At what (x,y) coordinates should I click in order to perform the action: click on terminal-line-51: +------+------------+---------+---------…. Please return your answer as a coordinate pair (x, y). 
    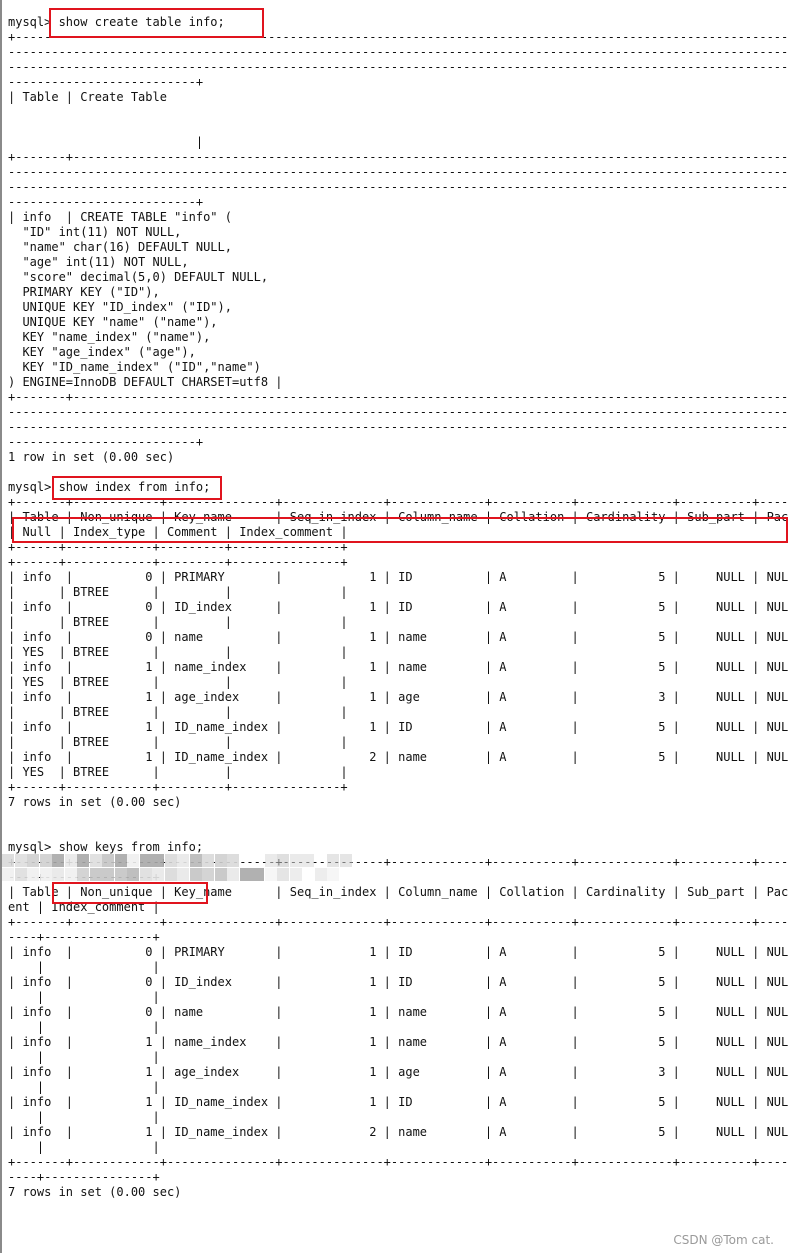
    Looking at the image, I should click on (178, 787).